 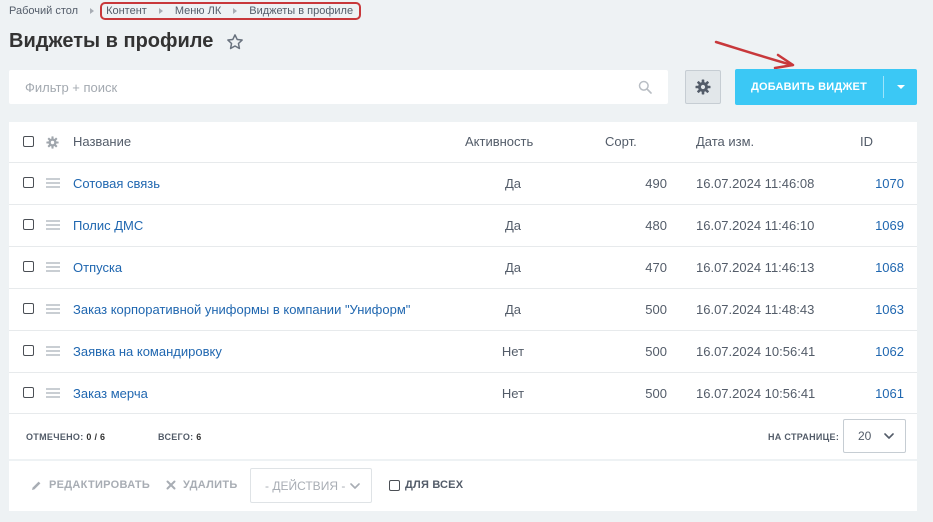 I want to click on grid-header: Название Активность Сорт. Дата изм. ID, so click(x=463, y=142).